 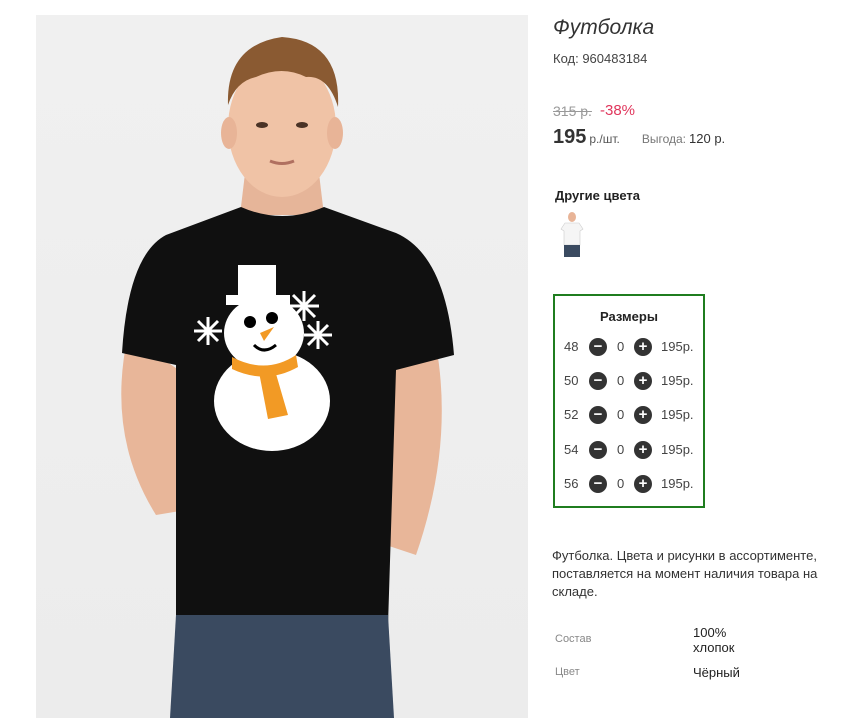 I want to click on current-price: 195, so click(x=570, y=137).